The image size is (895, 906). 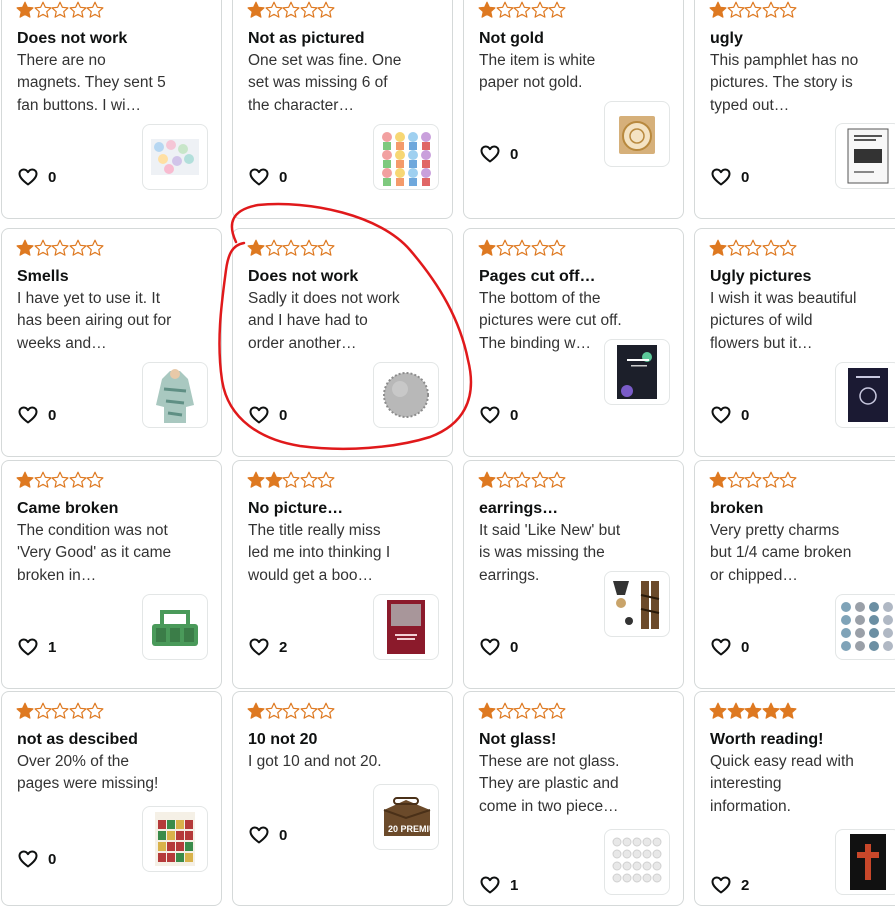 I want to click on box-product-image: 20 PREMIUM, so click(x=406, y=817).